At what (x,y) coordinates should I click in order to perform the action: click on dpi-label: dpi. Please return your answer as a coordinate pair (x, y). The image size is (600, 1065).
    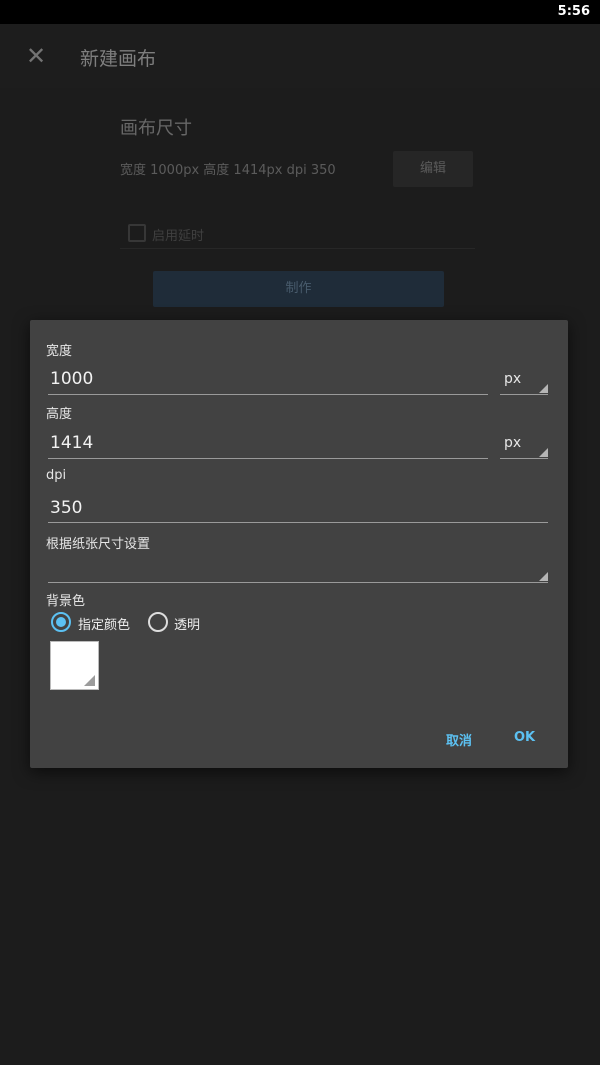
    Looking at the image, I should click on (56, 475).